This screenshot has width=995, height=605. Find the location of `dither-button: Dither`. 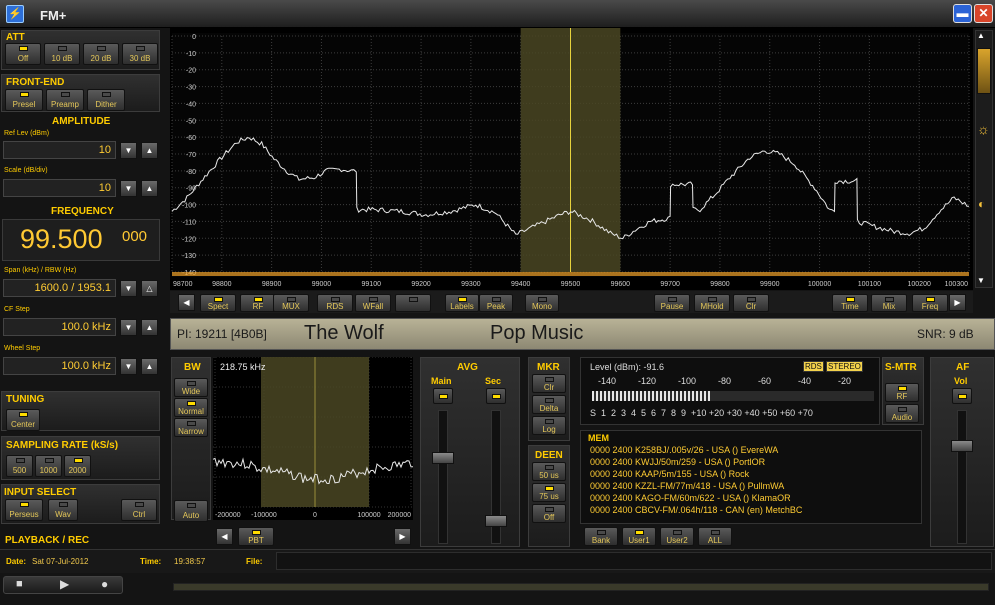

dither-button: Dither is located at coordinates (106, 100).